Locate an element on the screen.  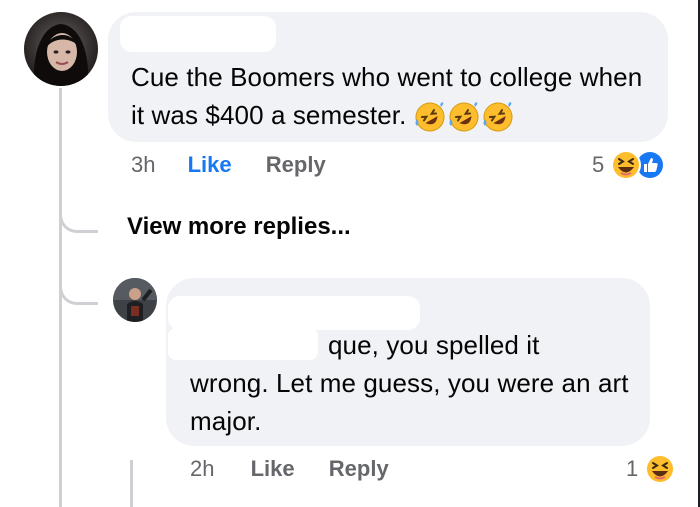
reply-timestamp: 2h is located at coordinates (202, 468).